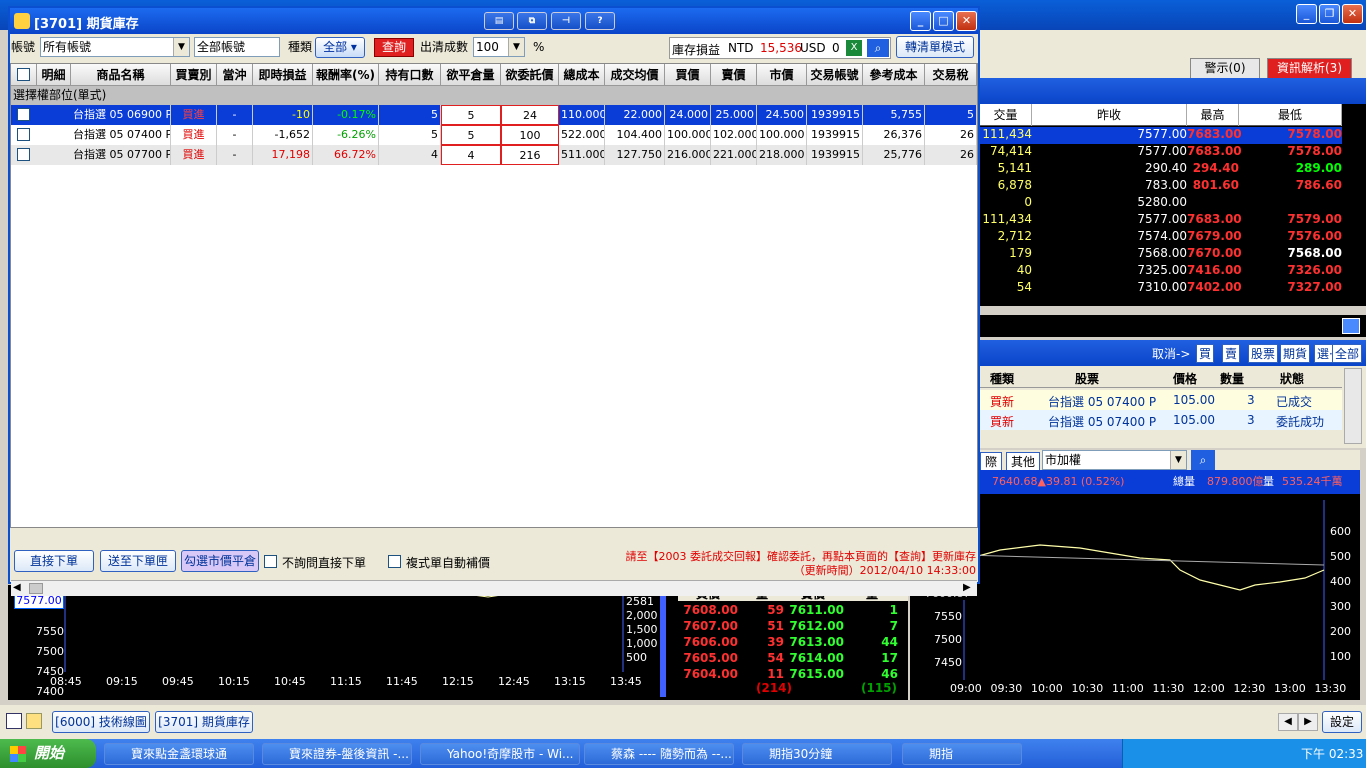 Image resolution: width=1366 pixels, height=768 pixels. What do you see at coordinates (235, 75) in the screenshot?
I see `column-header: 當沖` at bounding box center [235, 75].